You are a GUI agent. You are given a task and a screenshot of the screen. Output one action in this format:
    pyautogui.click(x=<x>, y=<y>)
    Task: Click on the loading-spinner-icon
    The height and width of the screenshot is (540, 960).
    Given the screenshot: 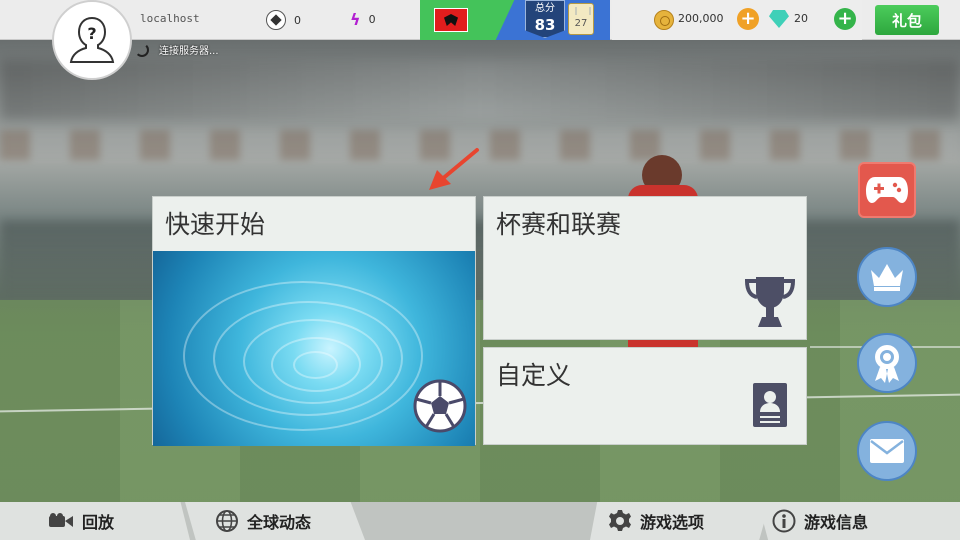 What is the action you would take?
    pyautogui.click(x=142, y=49)
    